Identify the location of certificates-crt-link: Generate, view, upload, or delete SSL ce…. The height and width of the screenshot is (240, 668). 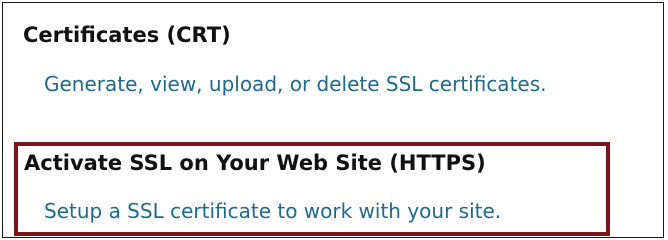
(295, 84).